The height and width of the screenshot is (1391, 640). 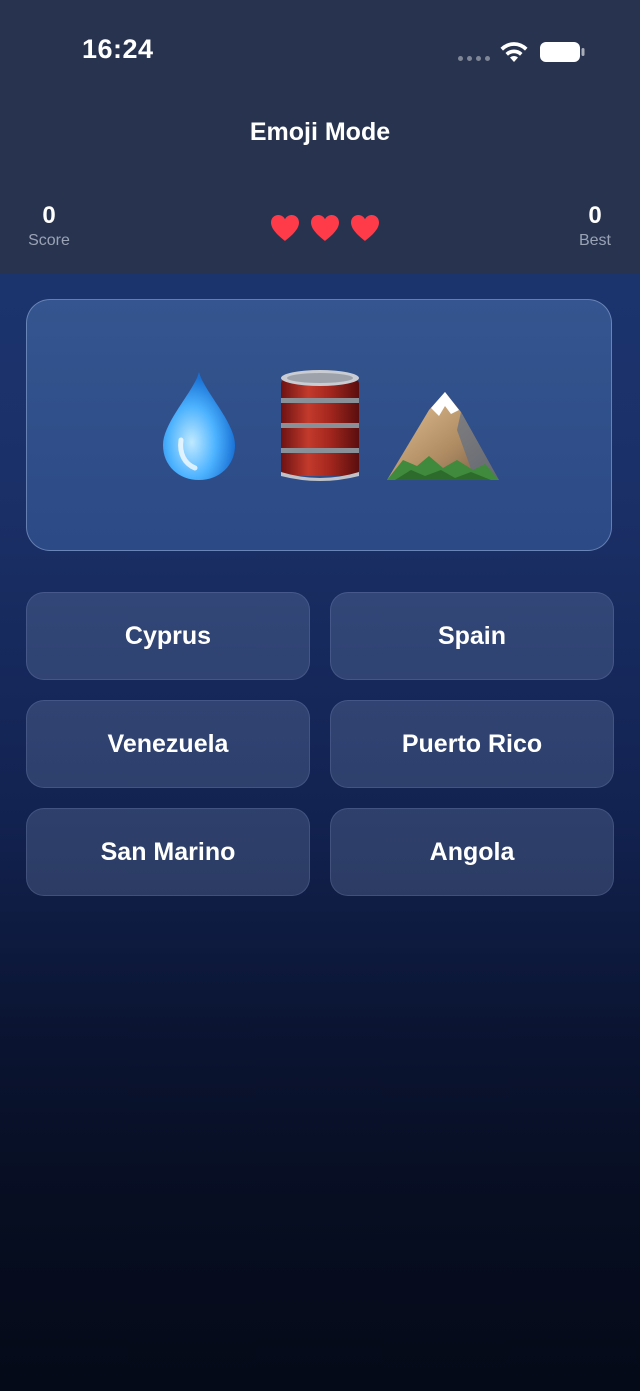 I want to click on wifi-icon, so click(x=514, y=52).